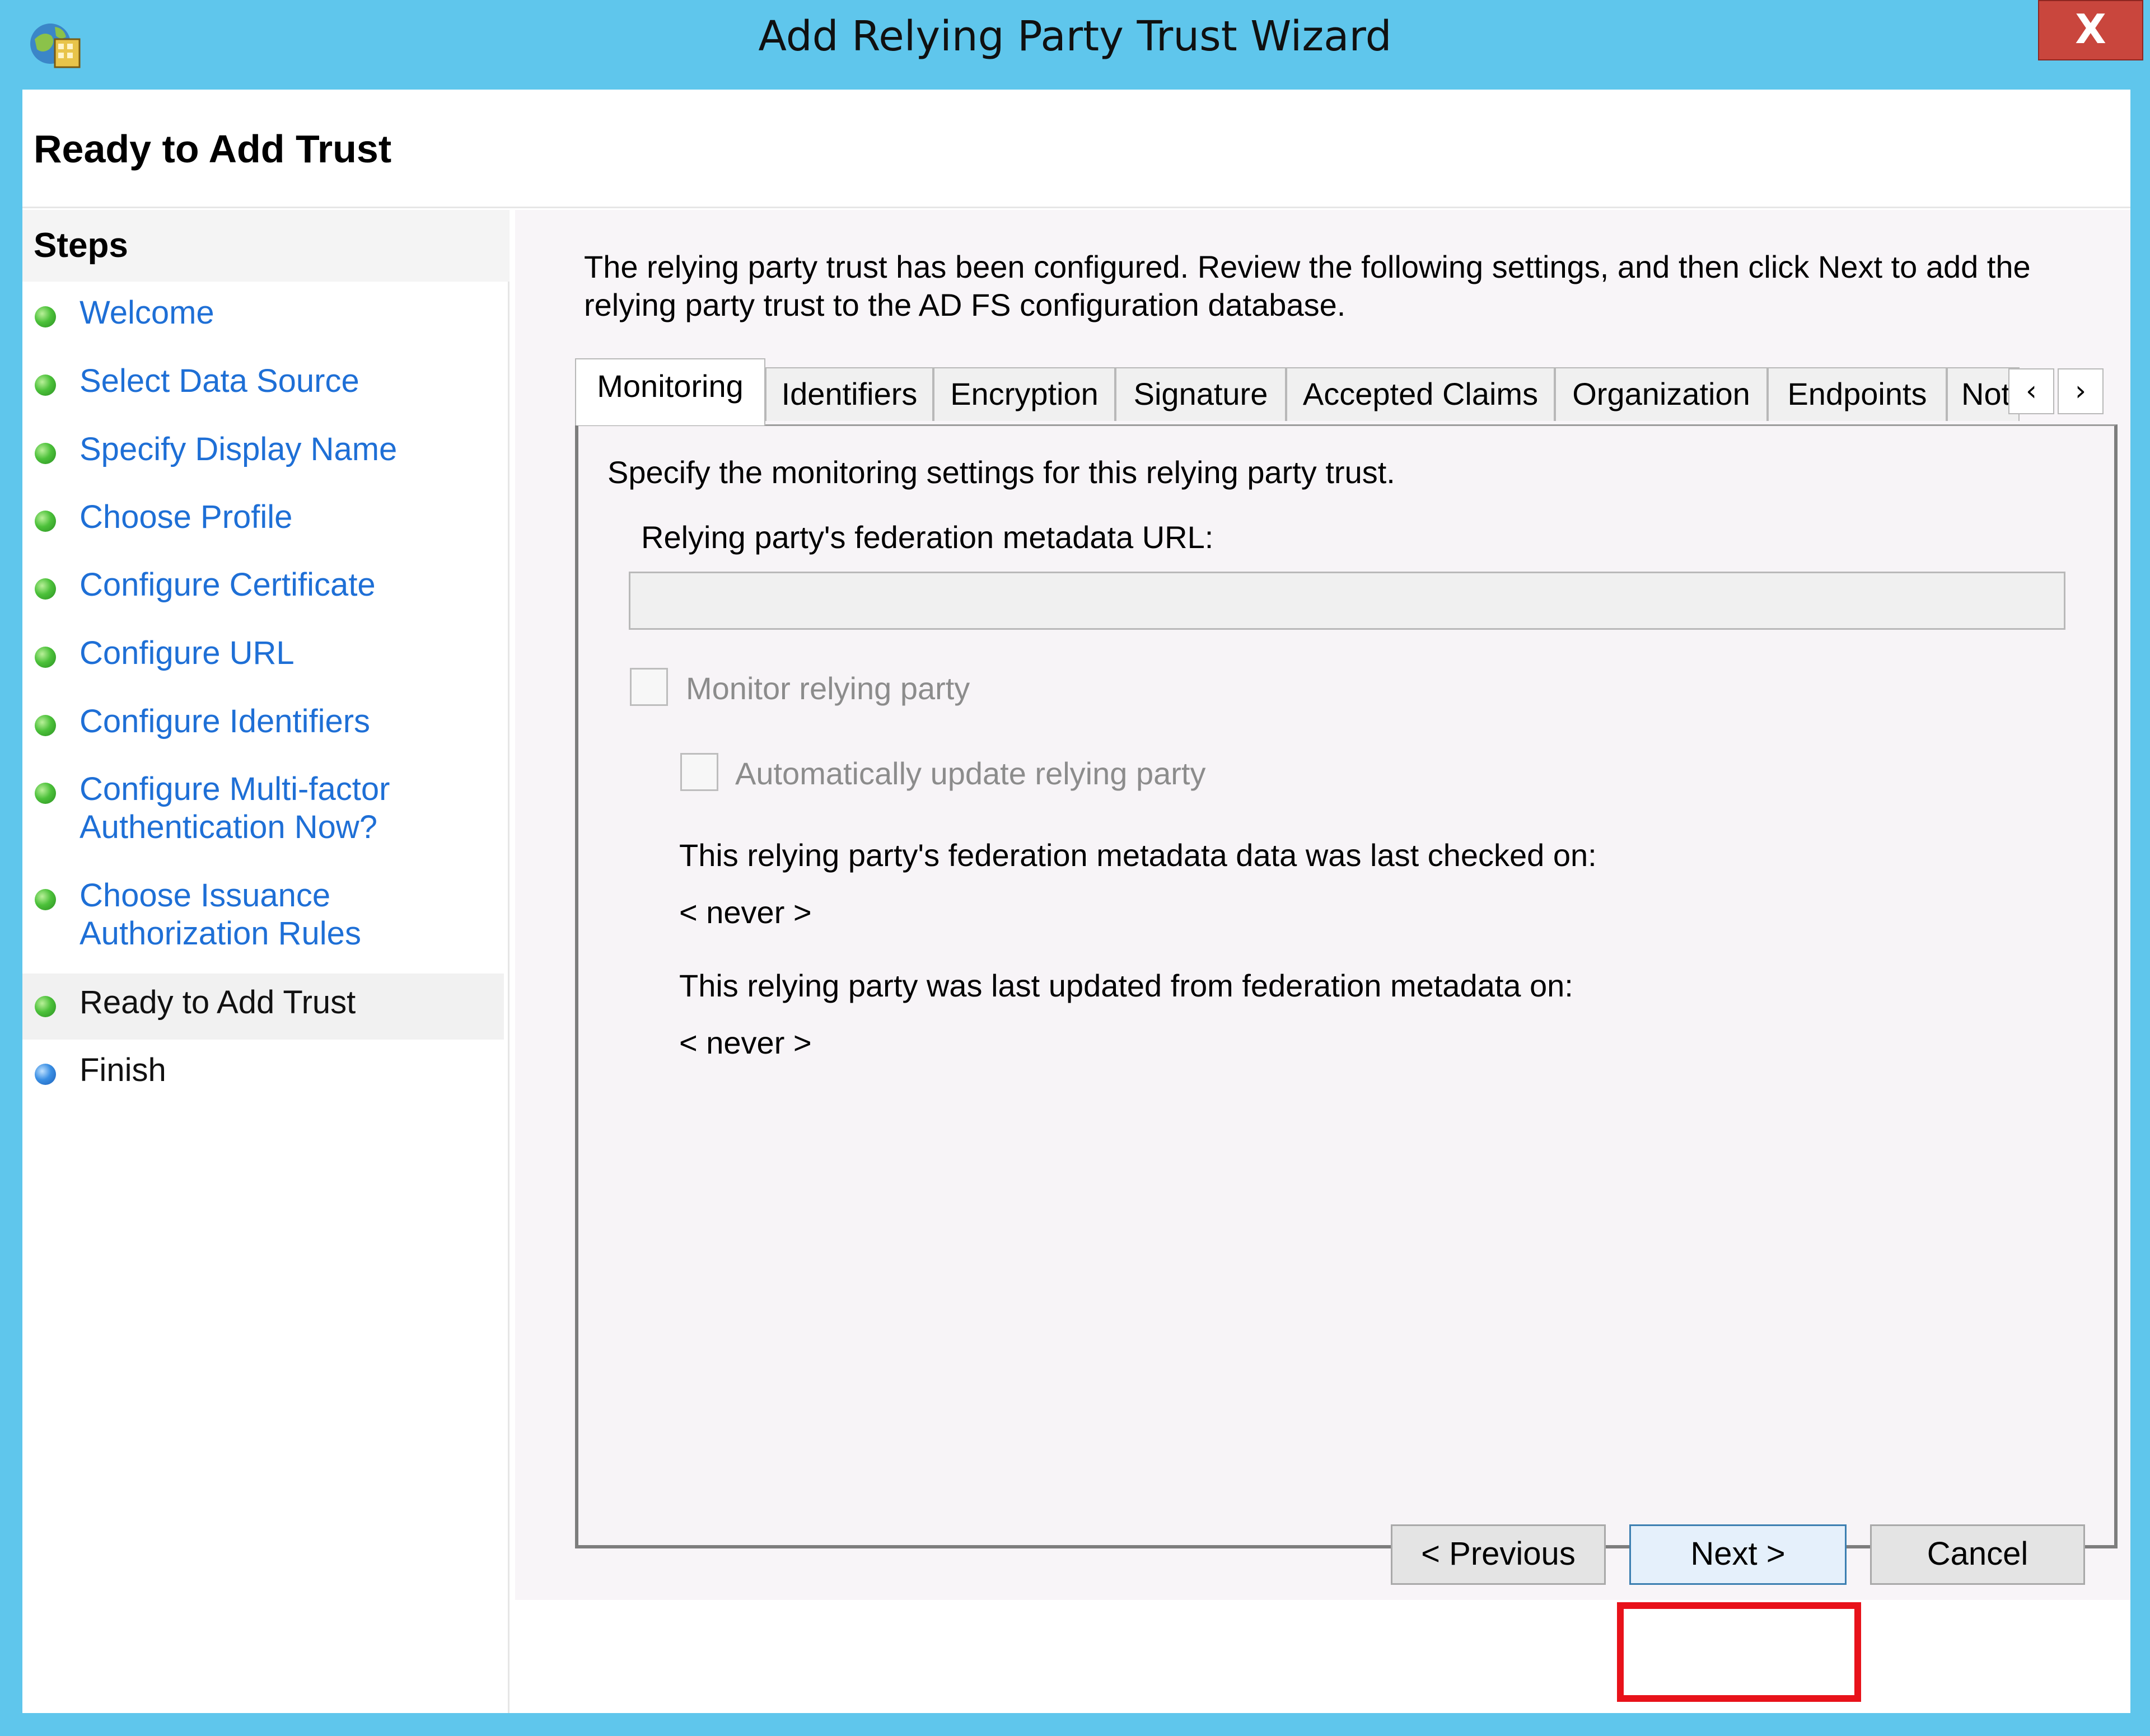 Image resolution: width=2150 pixels, height=1736 pixels. What do you see at coordinates (266, 246) in the screenshot?
I see `steps-header: Steps` at bounding box center [266, 246].